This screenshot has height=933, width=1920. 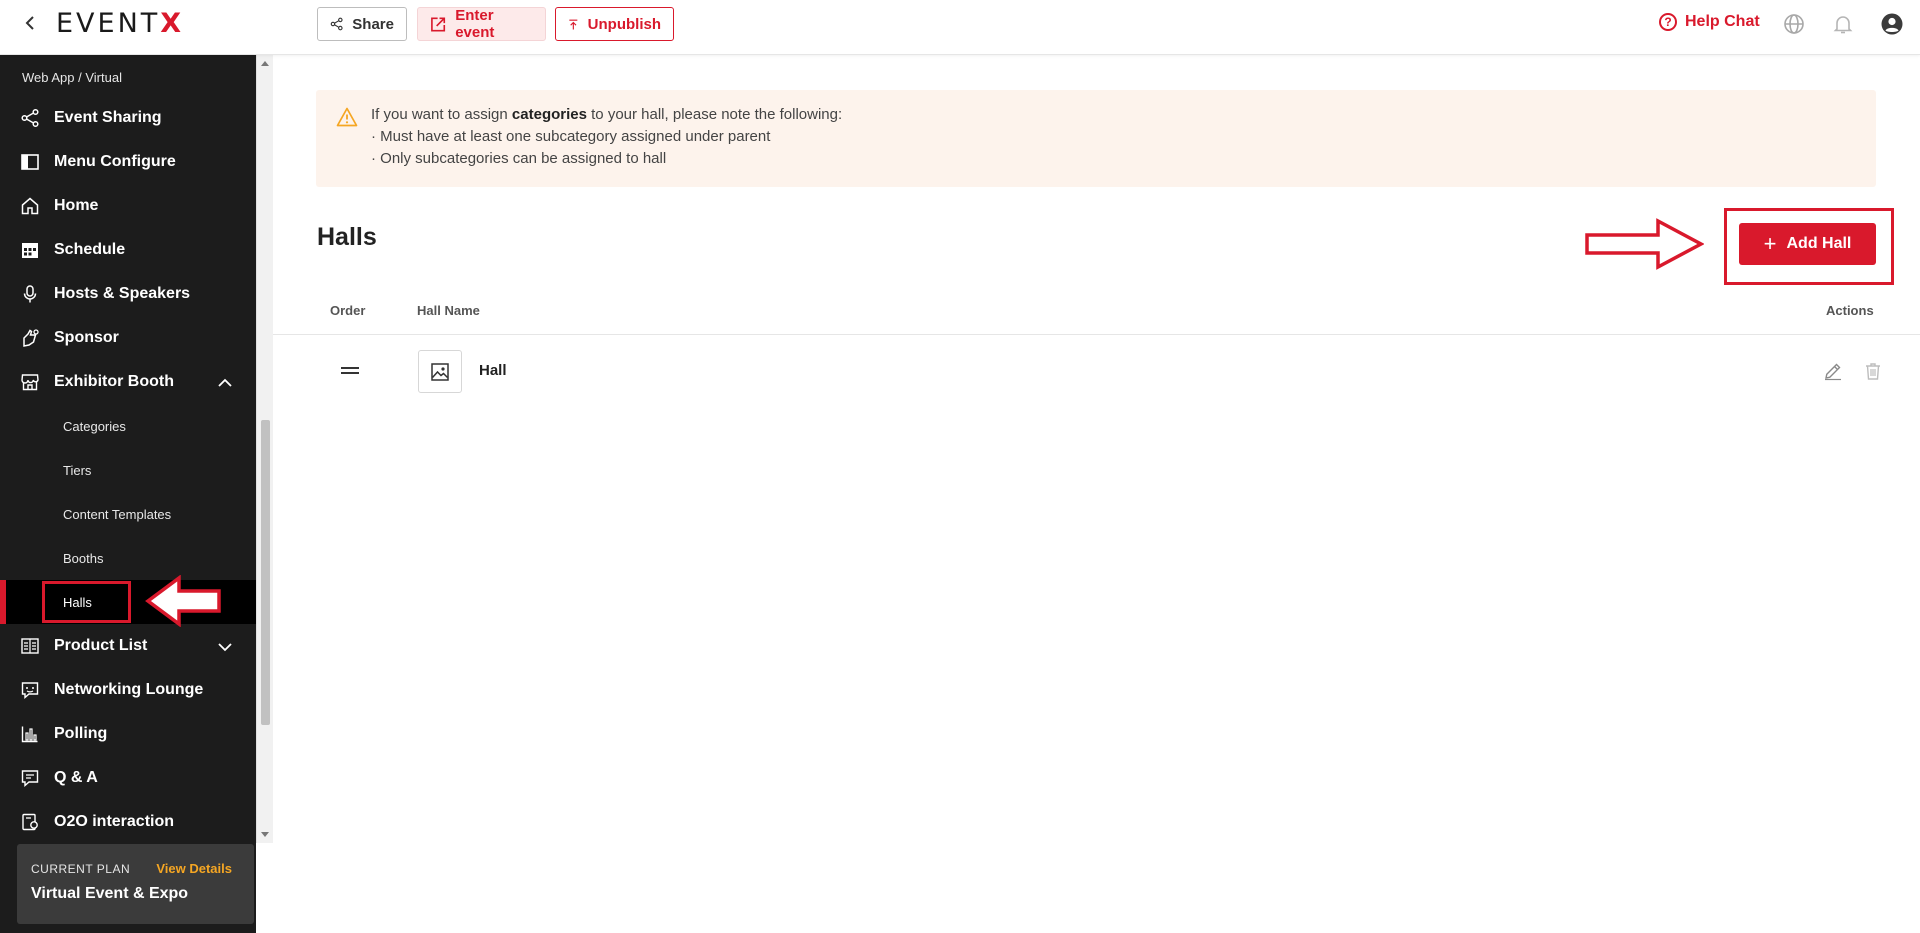 I want to click on enter-event-button: Enter event, so click(x=481, y=24).